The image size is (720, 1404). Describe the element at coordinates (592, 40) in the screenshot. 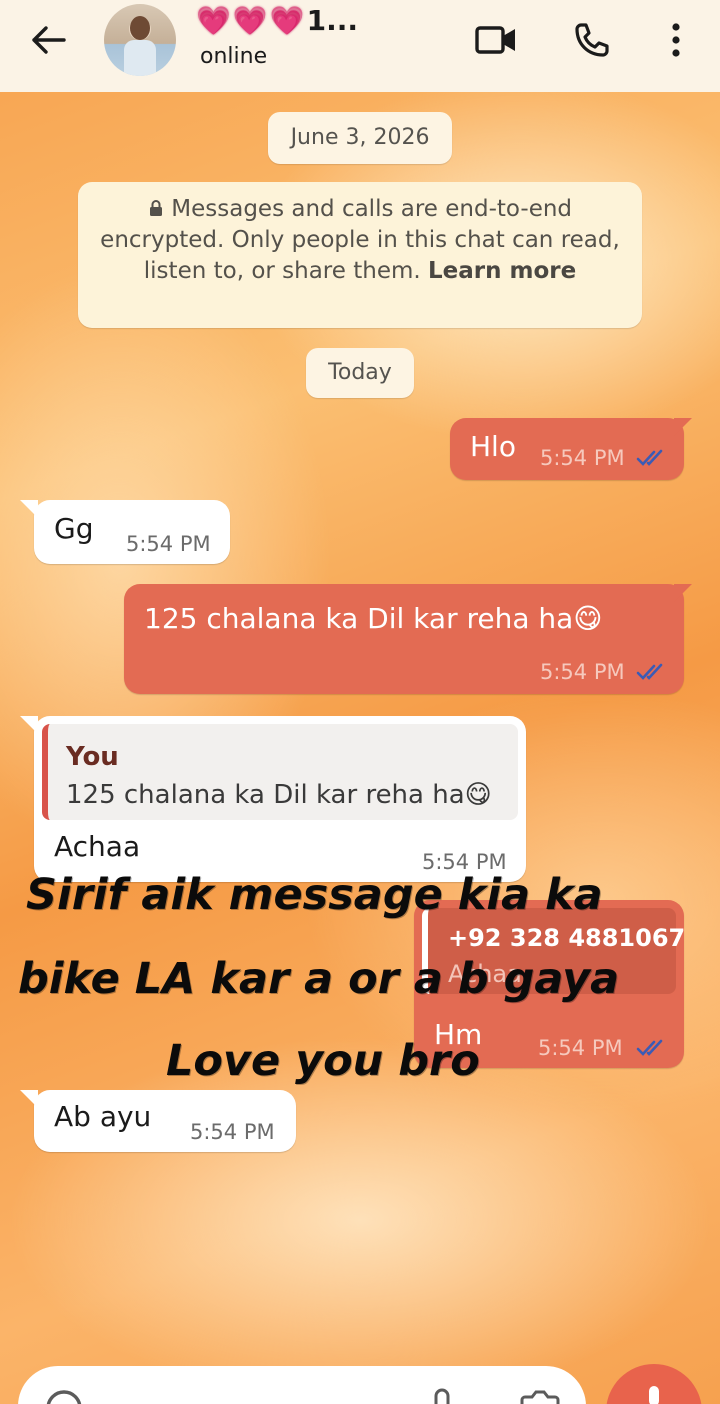

I see `voice-call-icon` at that location.